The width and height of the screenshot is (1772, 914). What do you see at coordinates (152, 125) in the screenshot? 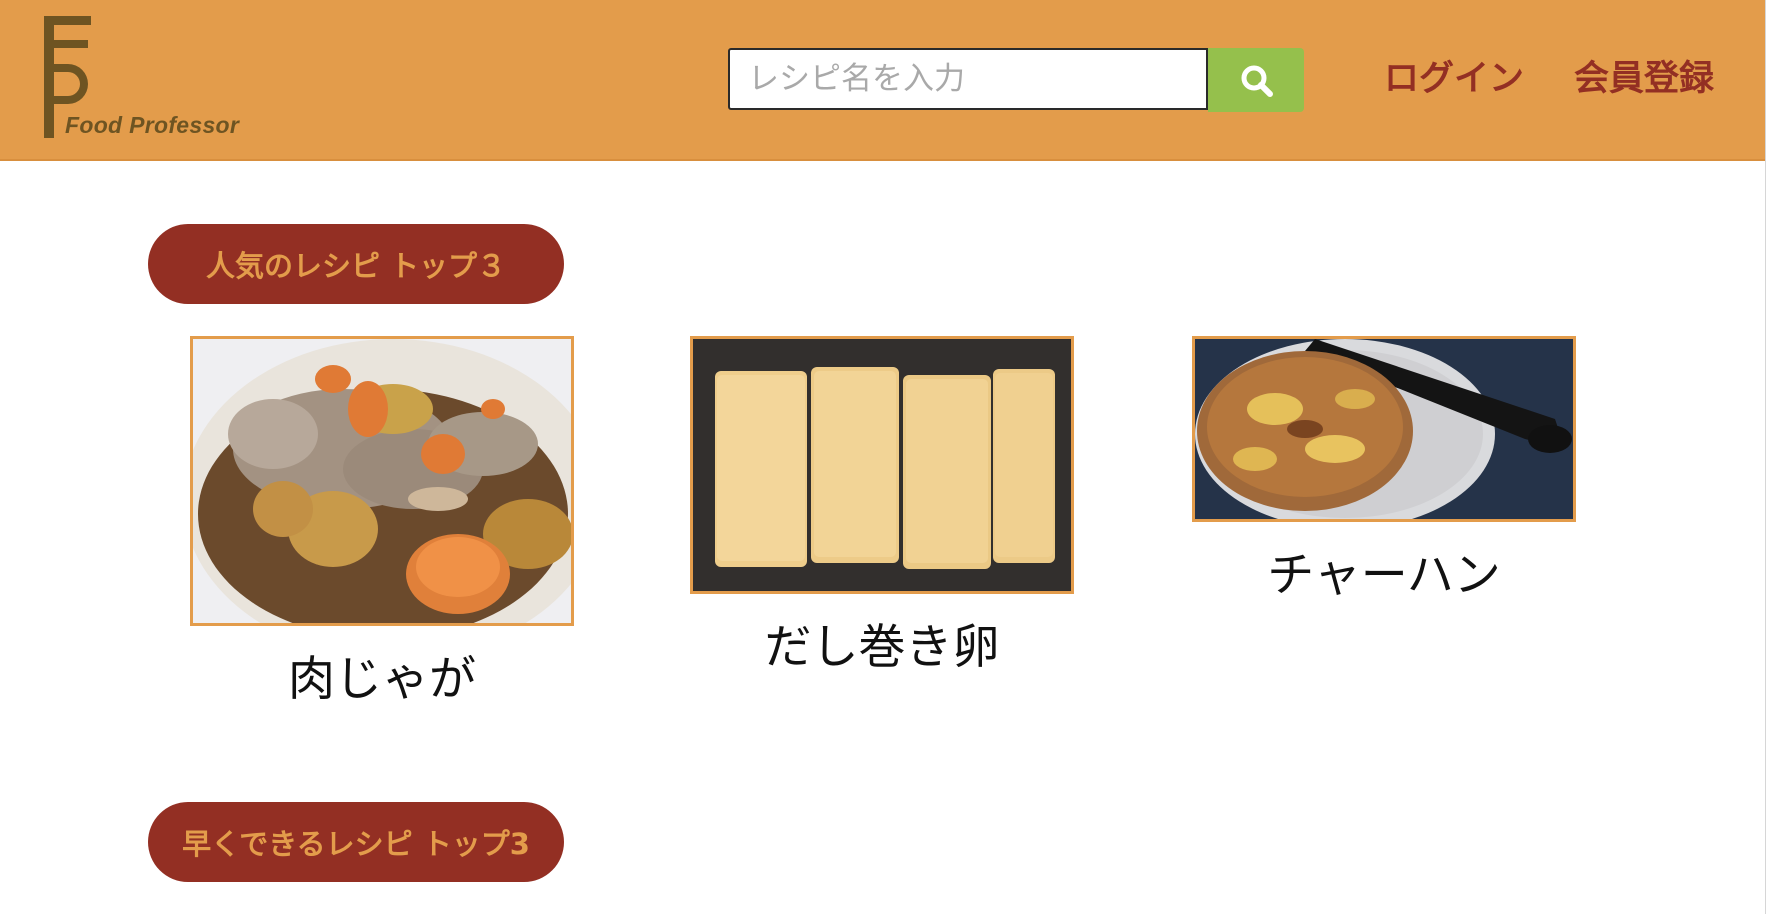
I see `logo-text: Food Professor` at bounding box center [152, 125].